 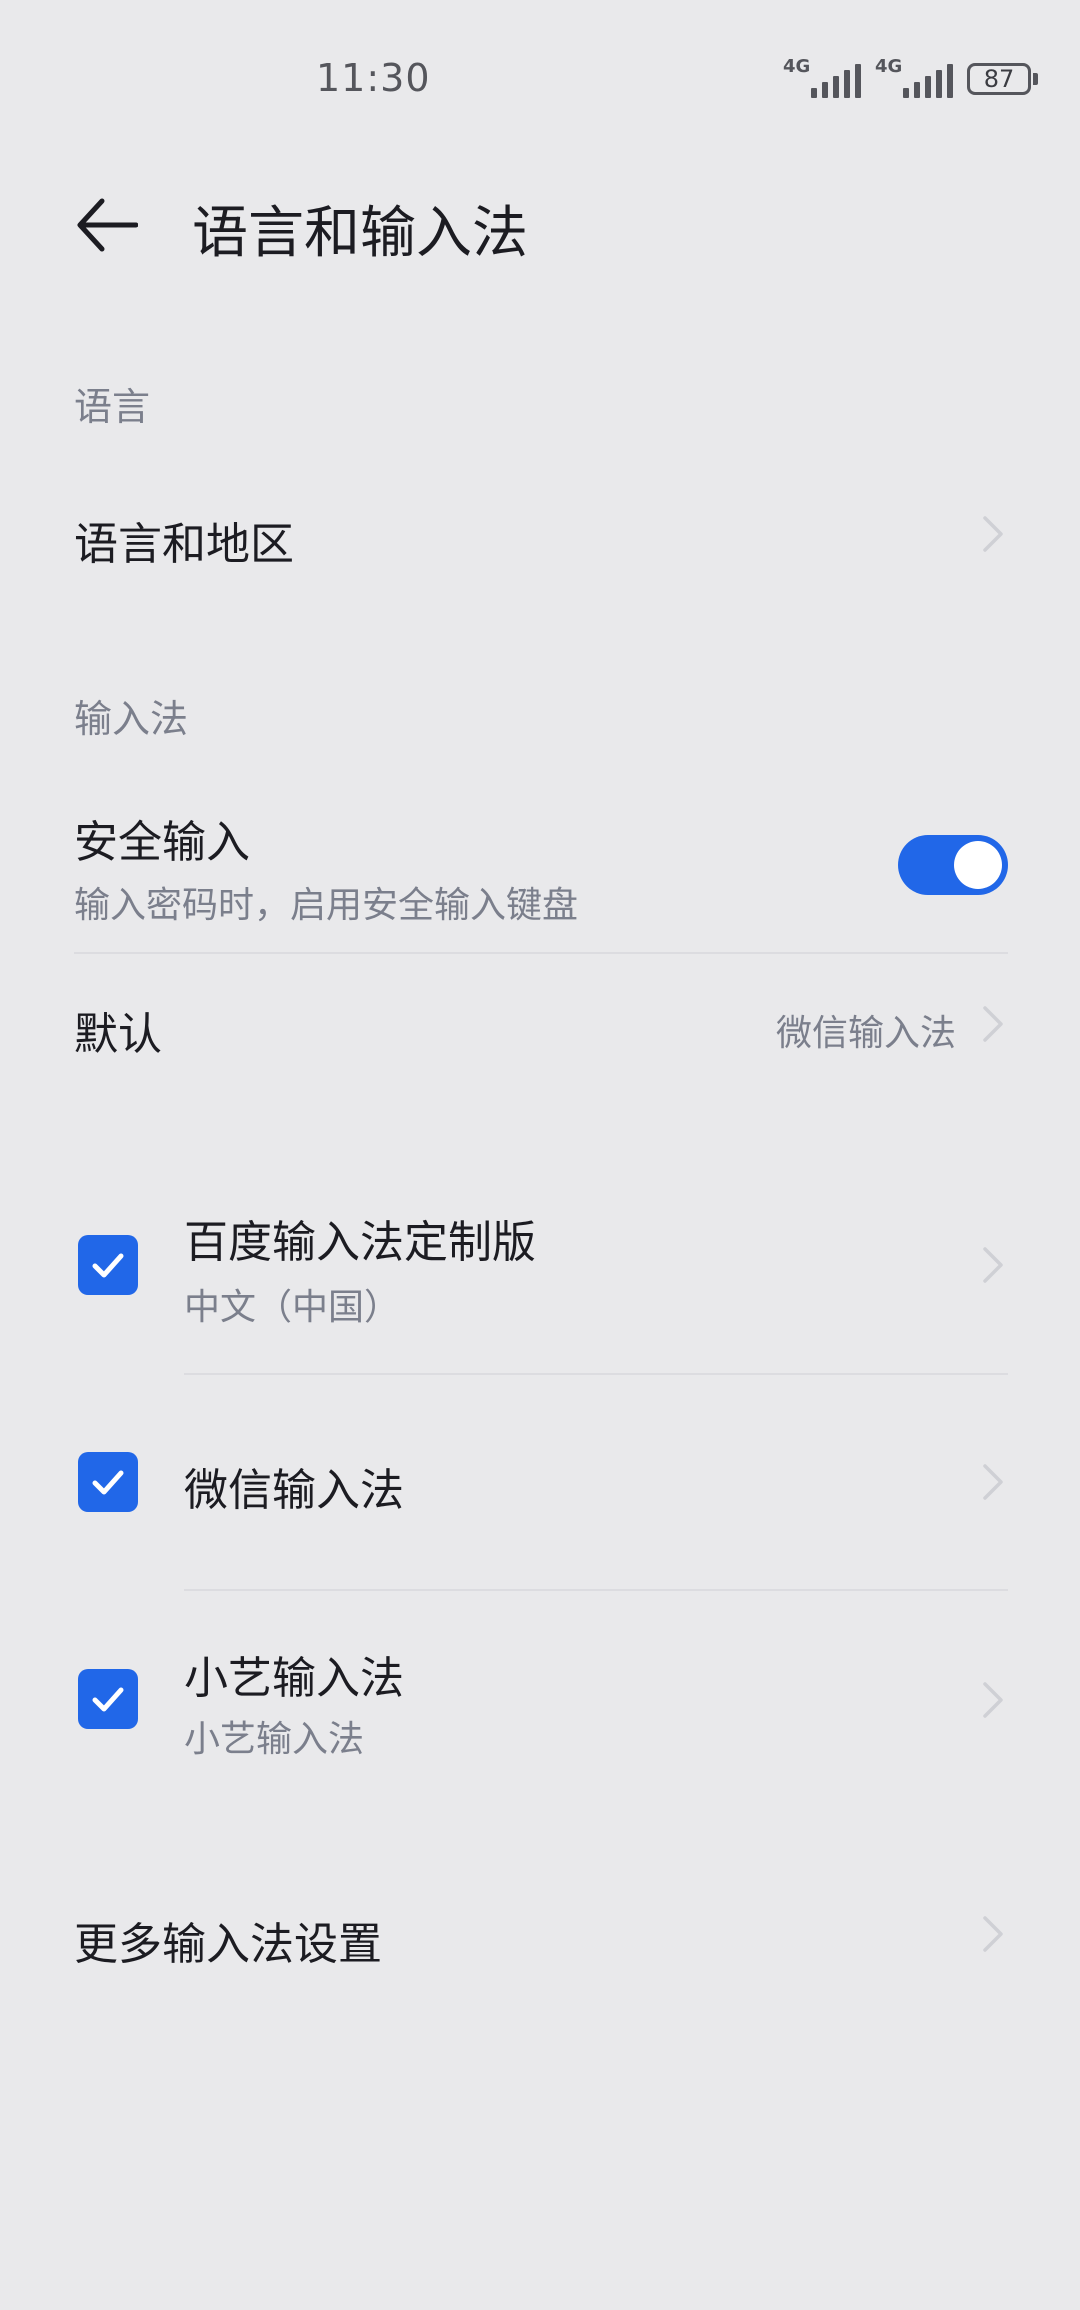 What do you see at coordinates (292, 1307) in the screenshot?
I see `keyboard-subtitle: 中文（中国）` at bounding box center [292, 1307].